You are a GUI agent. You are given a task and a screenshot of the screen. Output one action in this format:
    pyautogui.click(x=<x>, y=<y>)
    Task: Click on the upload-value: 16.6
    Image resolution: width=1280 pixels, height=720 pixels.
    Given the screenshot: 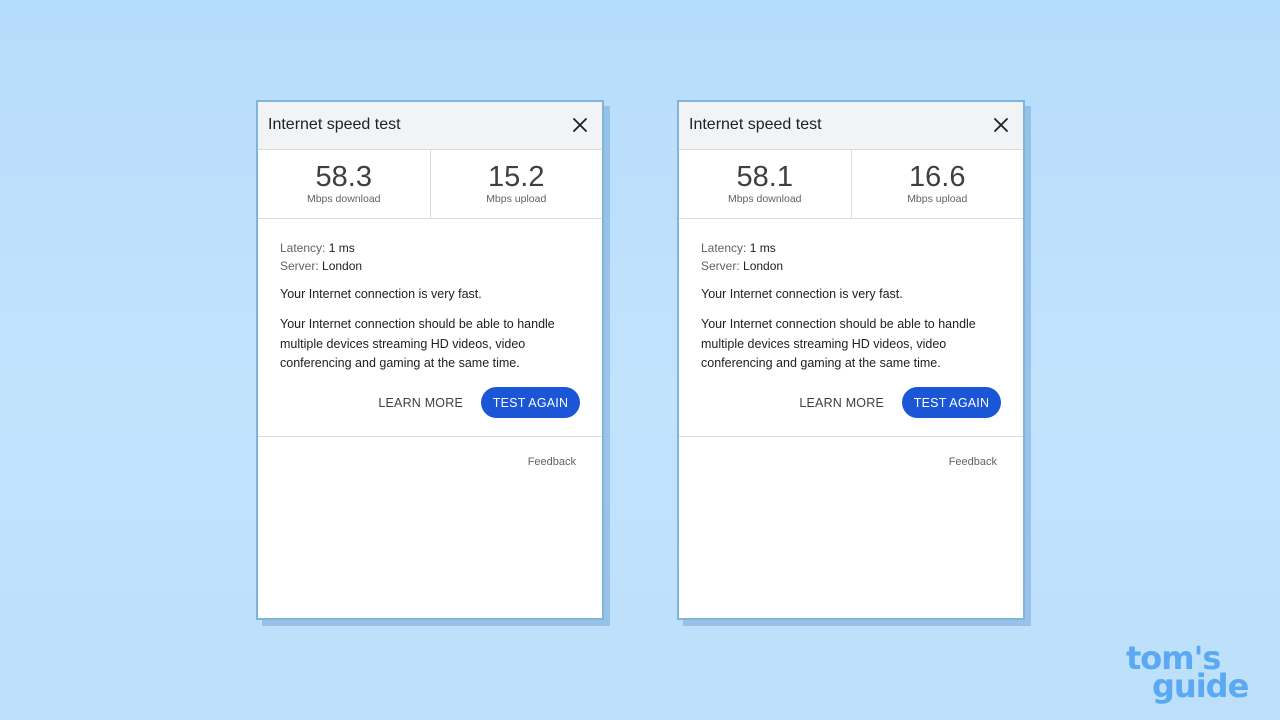 What is the action you would take?
    pyautogui.click(x=937, y=177)
    